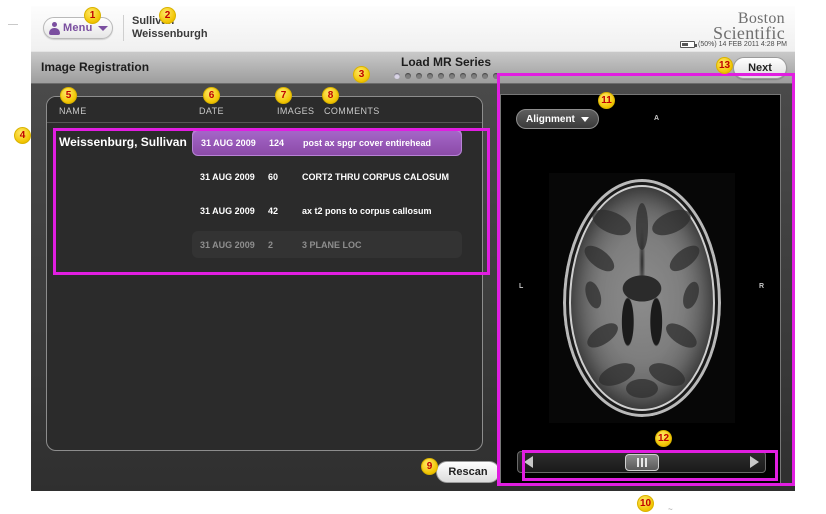 The width and height of the screenshot is (826, 514). I want to click on column-header-name: NAME, so click(73, 111).